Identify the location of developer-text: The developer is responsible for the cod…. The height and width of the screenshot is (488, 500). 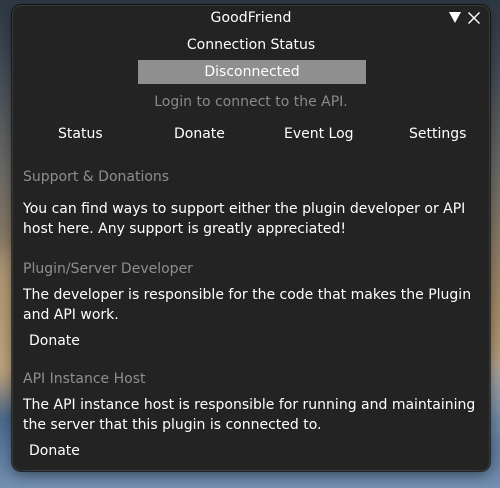
(247, 305).